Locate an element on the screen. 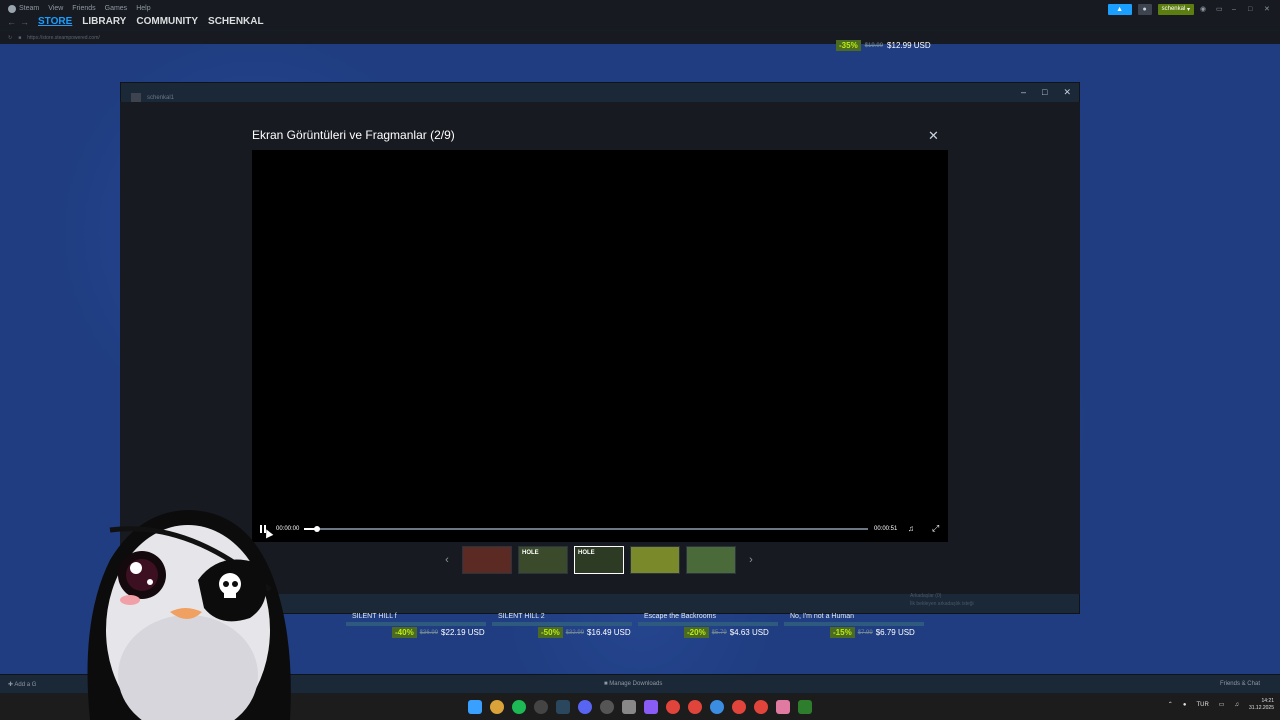 The height and width of the screenshot is (720, 1280). app-pink-icon is located at coordinates (783, 707).